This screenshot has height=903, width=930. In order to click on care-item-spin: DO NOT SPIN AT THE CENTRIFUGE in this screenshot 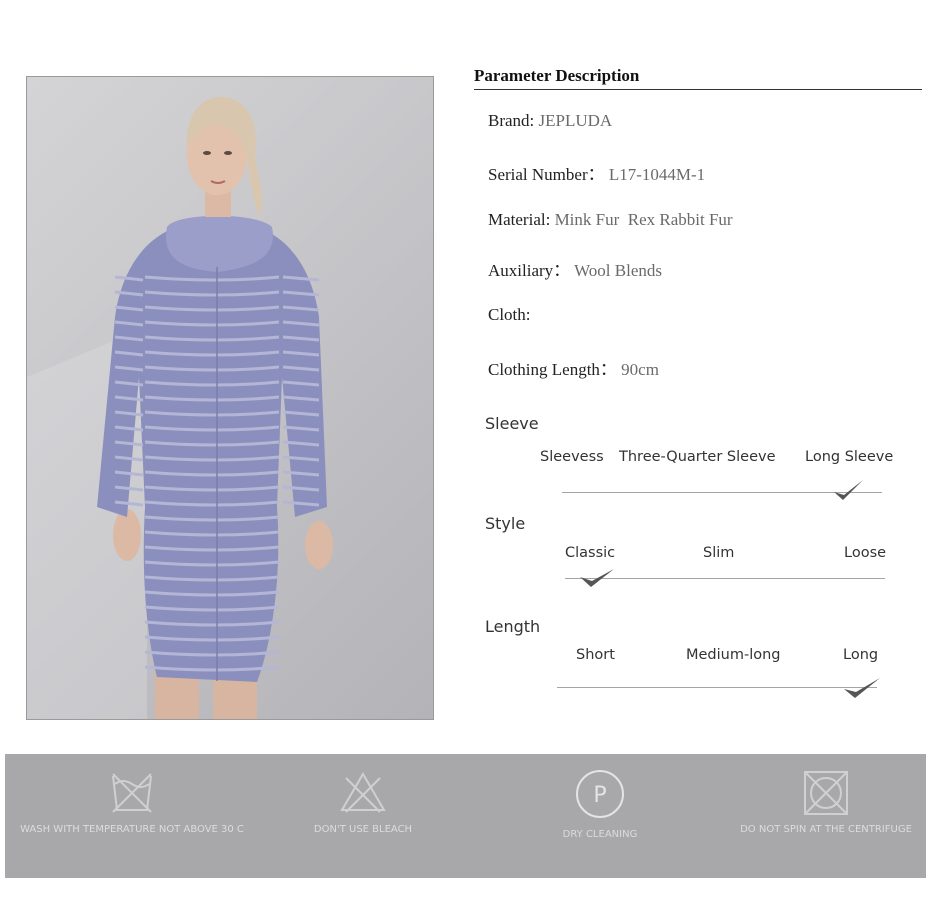, I will do `click(820, 816)`.